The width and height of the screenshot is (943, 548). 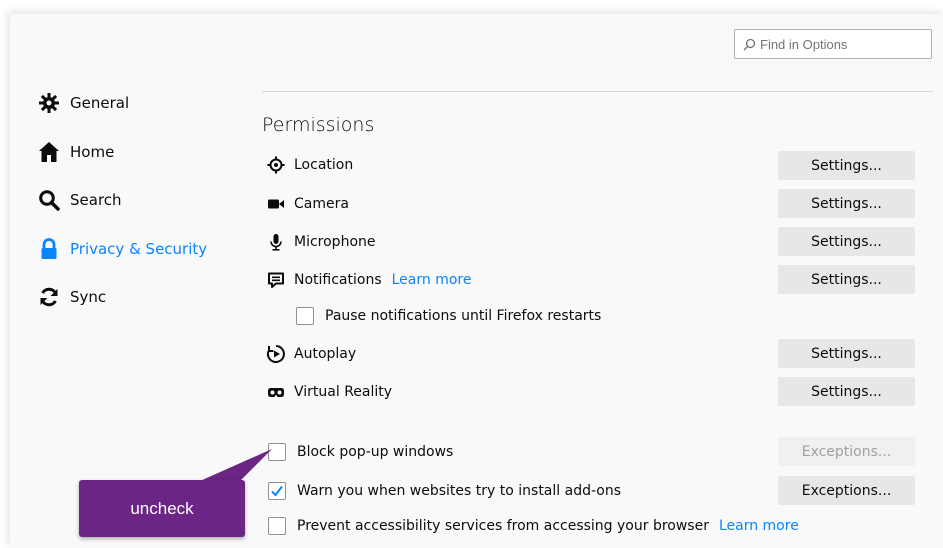 I want to click on callout-text: uncheck, so click(x=162, y=508).